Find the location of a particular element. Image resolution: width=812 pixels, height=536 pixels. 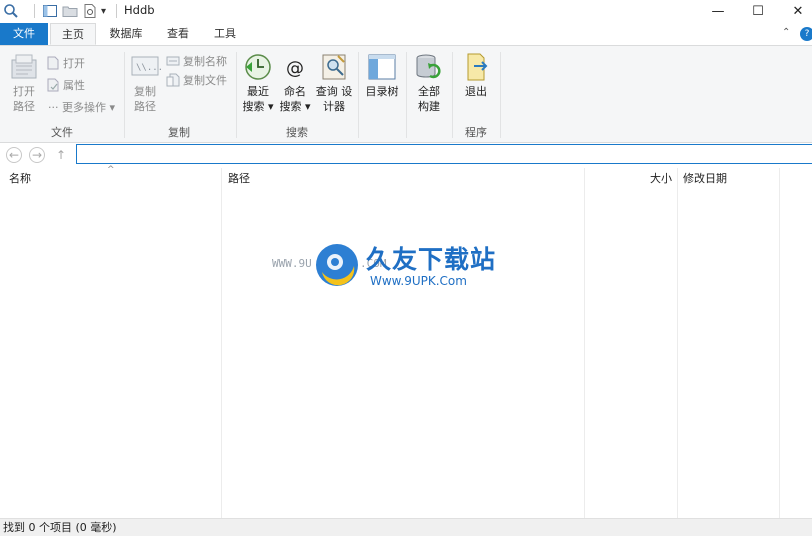

recent-search-button: 最近 搜索 ▾ is located at coordinates (258, 83).